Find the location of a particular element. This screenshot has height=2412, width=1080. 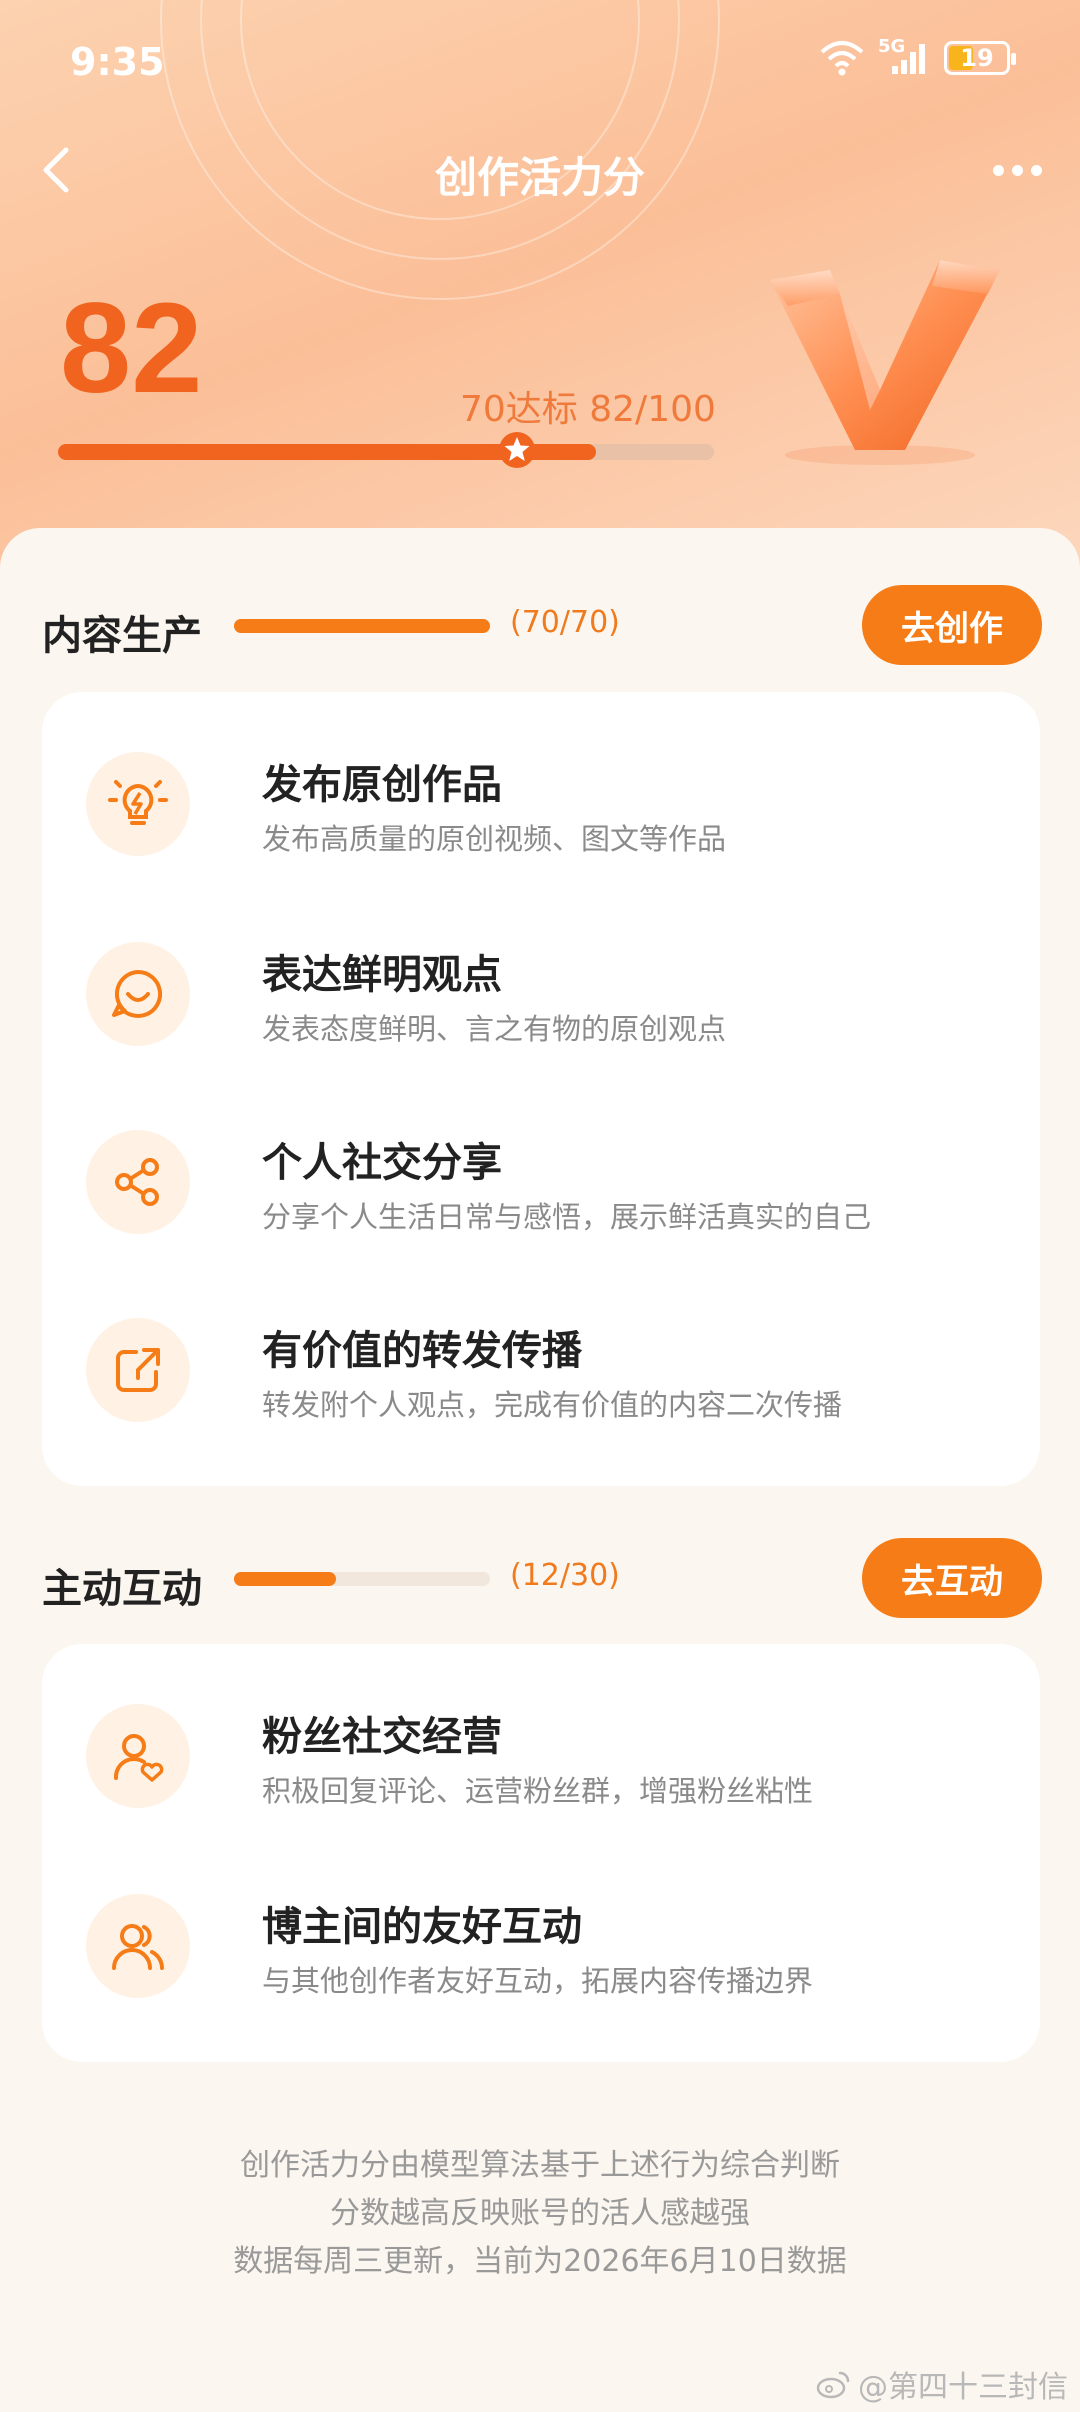

list-item: 表达鲜明观点 发表态度鲜明、言之有物的原创观点 is located at coordinates (536, 1002).